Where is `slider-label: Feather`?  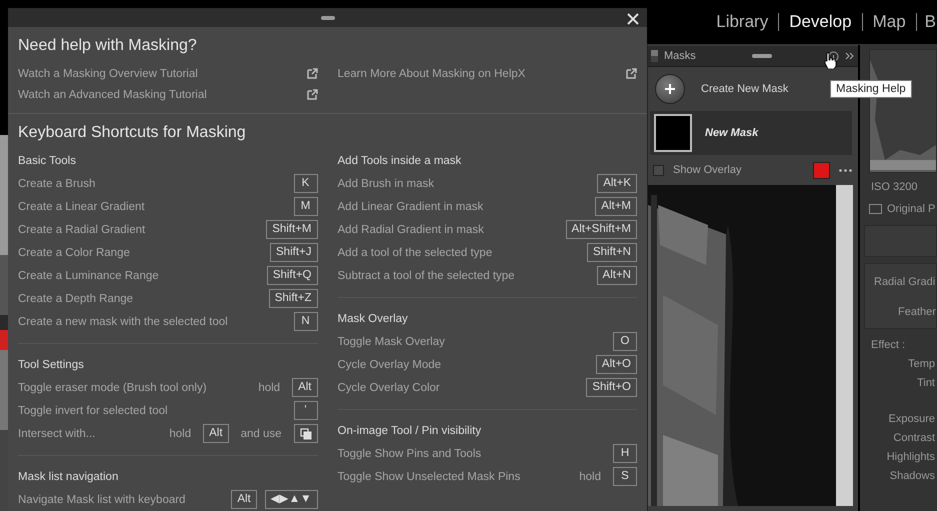
slider-label: Feather is located at coordinates (916, 312).